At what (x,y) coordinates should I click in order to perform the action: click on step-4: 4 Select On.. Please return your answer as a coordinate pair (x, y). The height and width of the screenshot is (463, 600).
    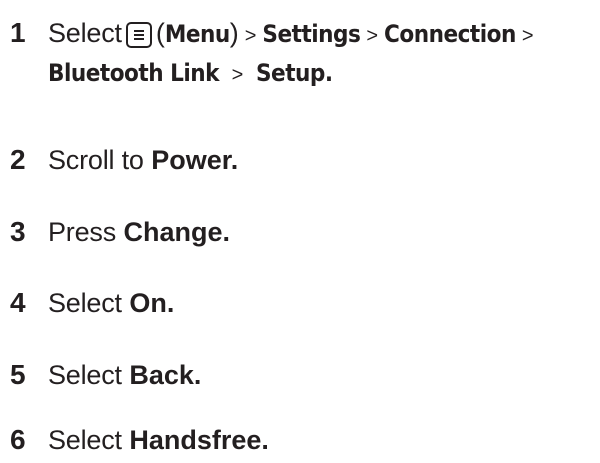
    Looking at the image, I should click on (92, 303).